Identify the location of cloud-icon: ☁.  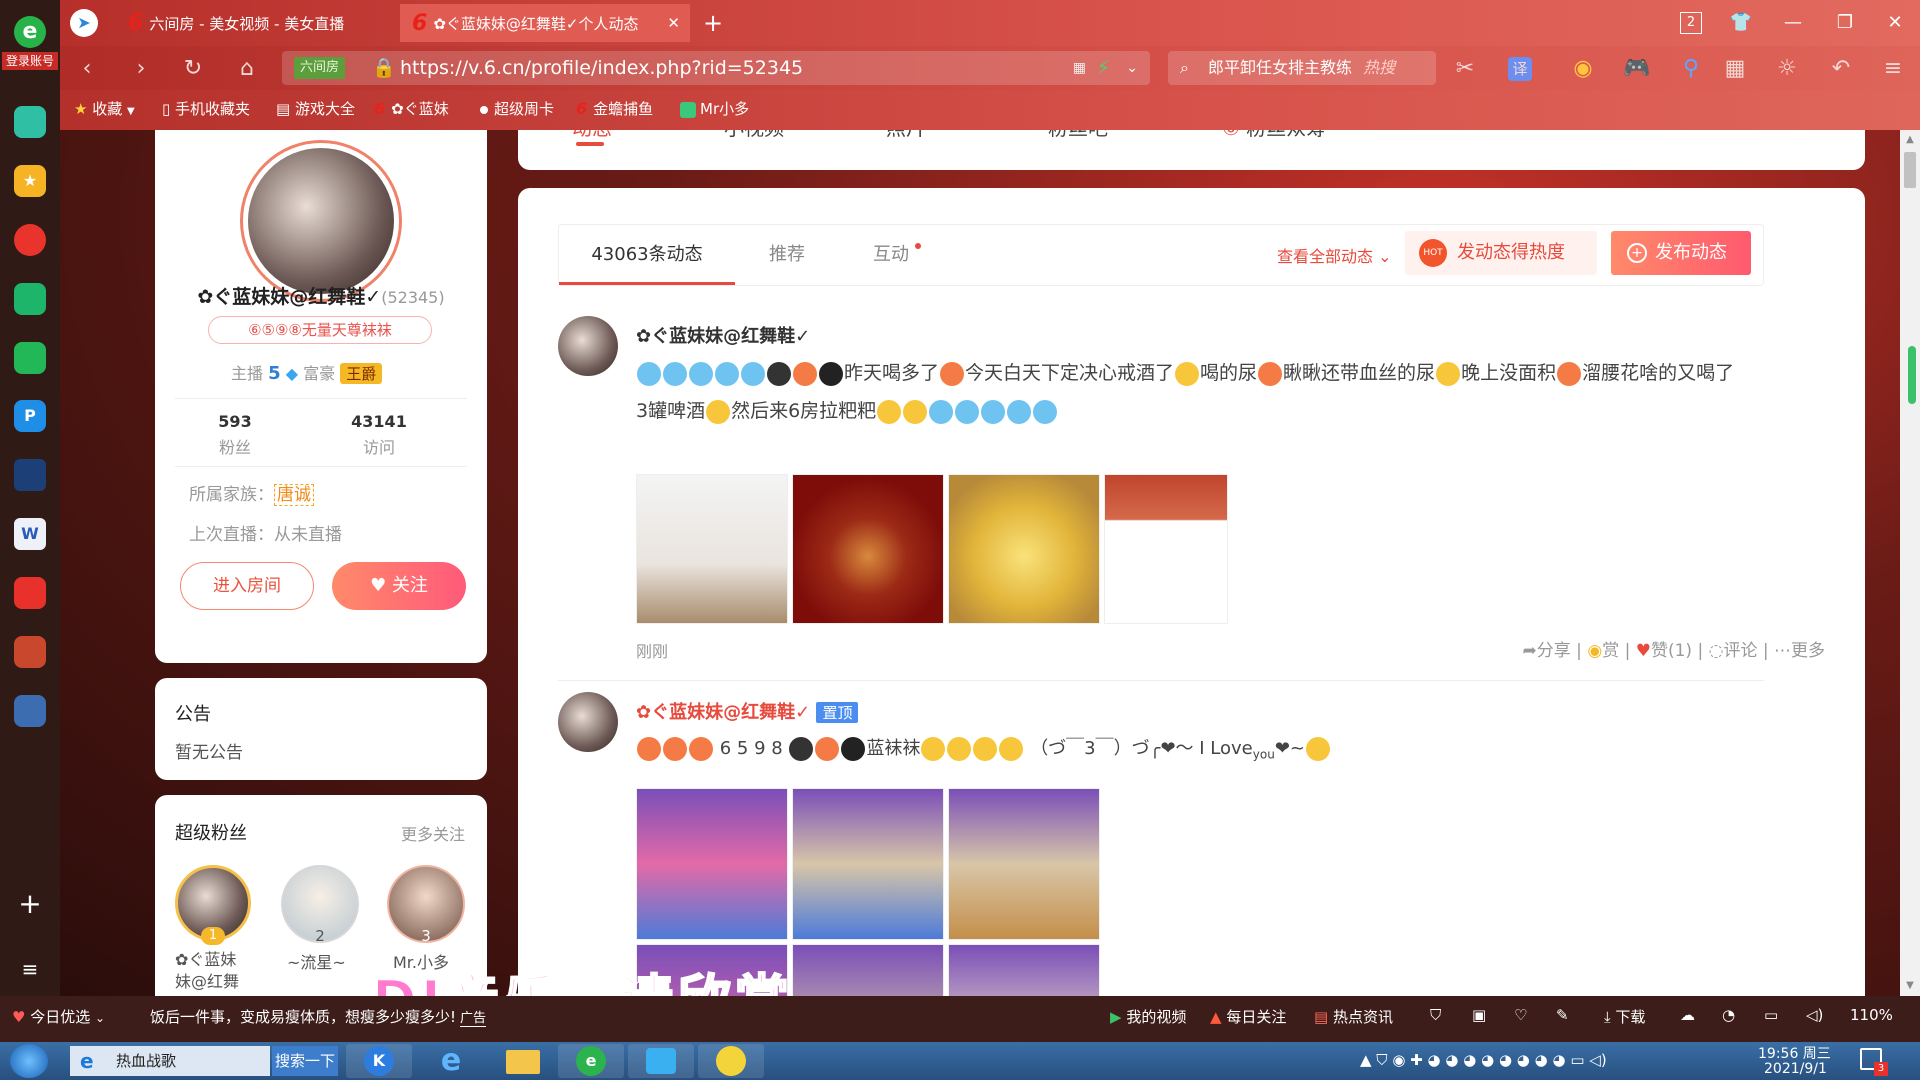
(1687, 1015).